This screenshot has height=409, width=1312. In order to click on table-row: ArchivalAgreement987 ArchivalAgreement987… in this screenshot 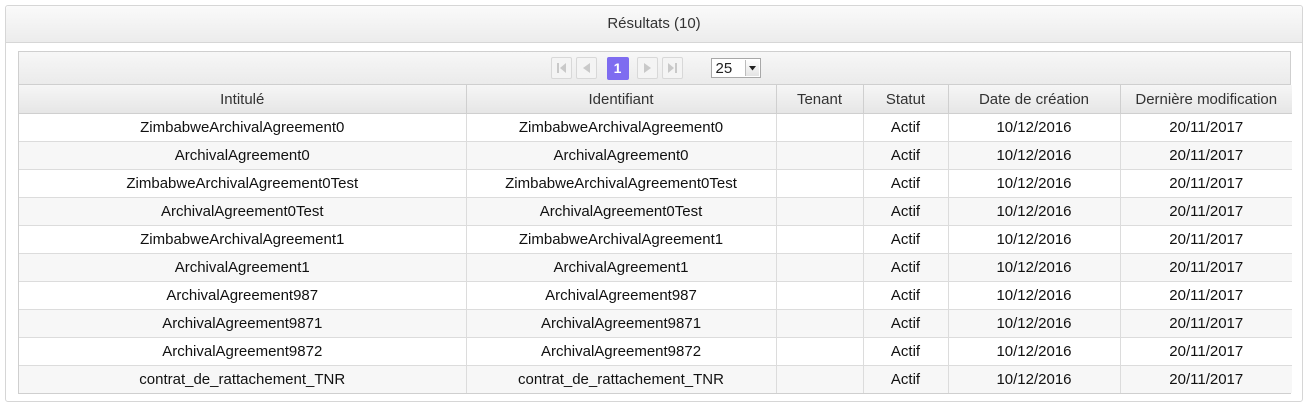, I will do `click(655, 295)`.